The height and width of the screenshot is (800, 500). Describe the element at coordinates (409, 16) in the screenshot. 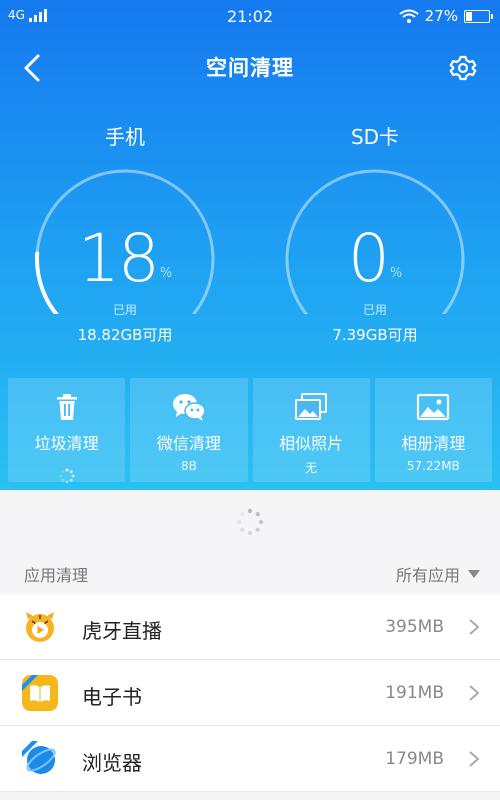

I see `wifi-icon` at that location.